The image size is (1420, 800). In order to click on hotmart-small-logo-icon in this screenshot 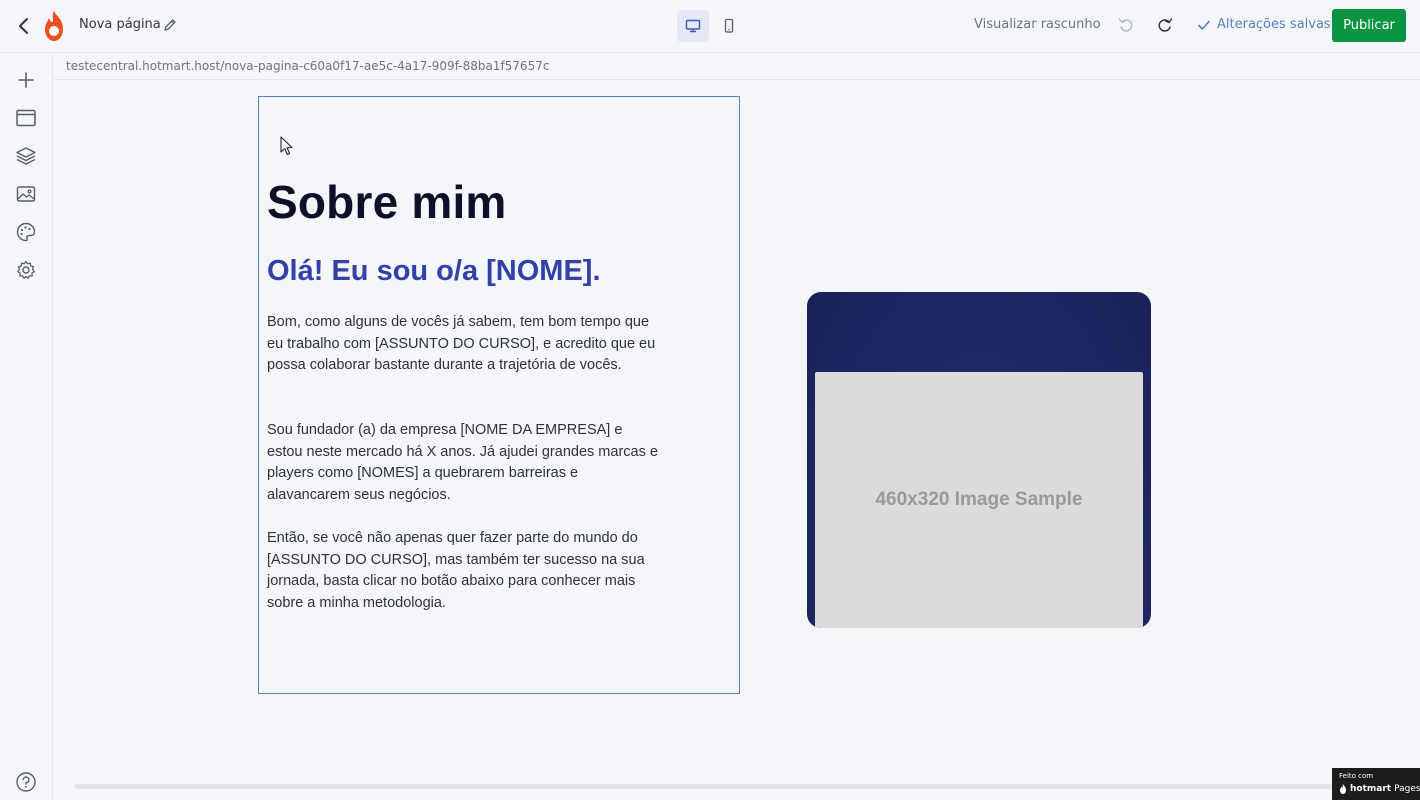, I will do `click(1343, 789)`.